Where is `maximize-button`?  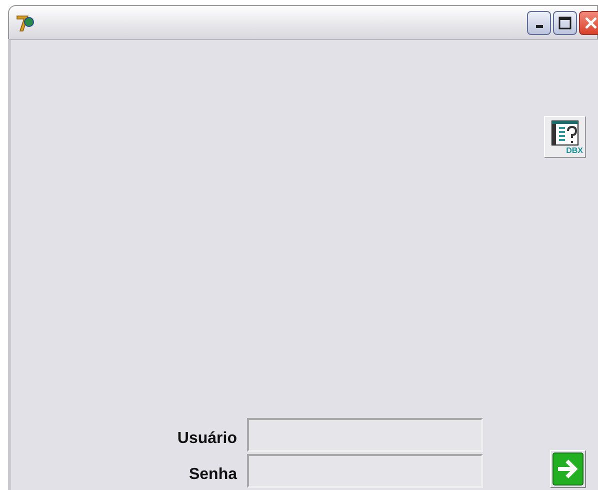
maximize-button is located at coordinates (565, 22).